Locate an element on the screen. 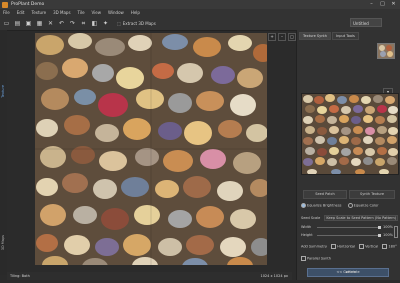 The width and height of the screenshot is (400, 283). layers-icon: ◧ is located at coordinates (94, 23).